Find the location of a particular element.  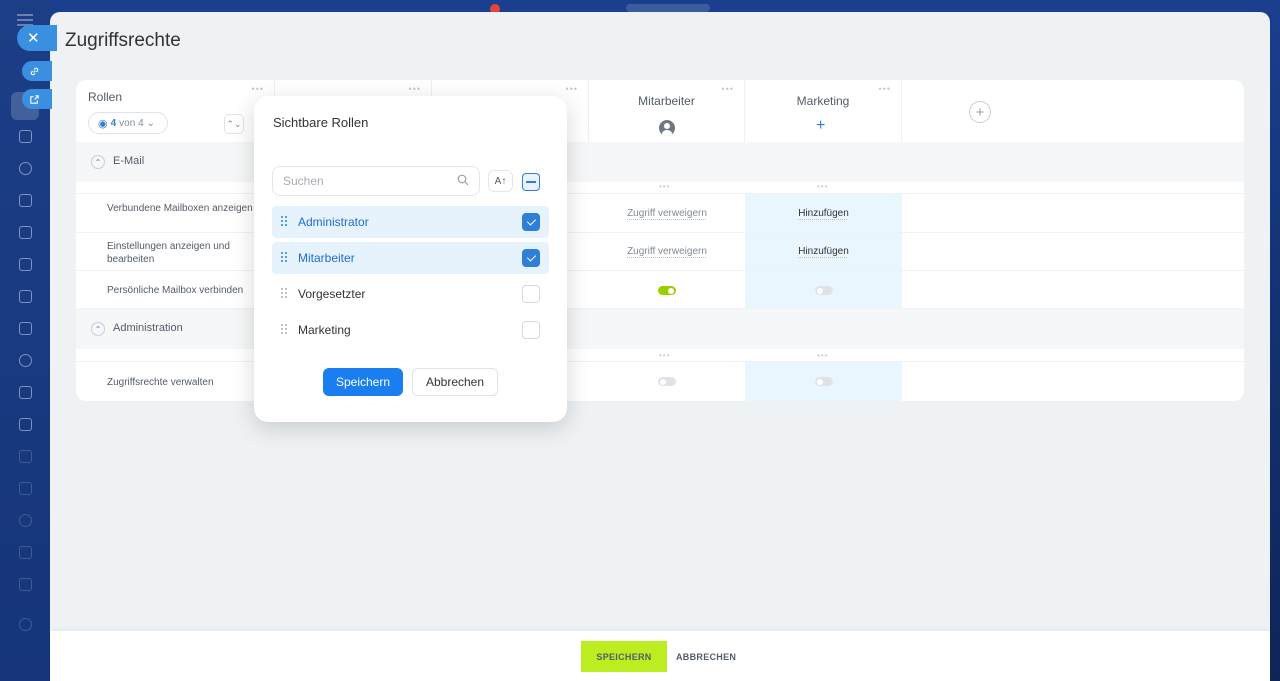

popup-title: Sichtbare Rollen is located at coordinates (321, 122).